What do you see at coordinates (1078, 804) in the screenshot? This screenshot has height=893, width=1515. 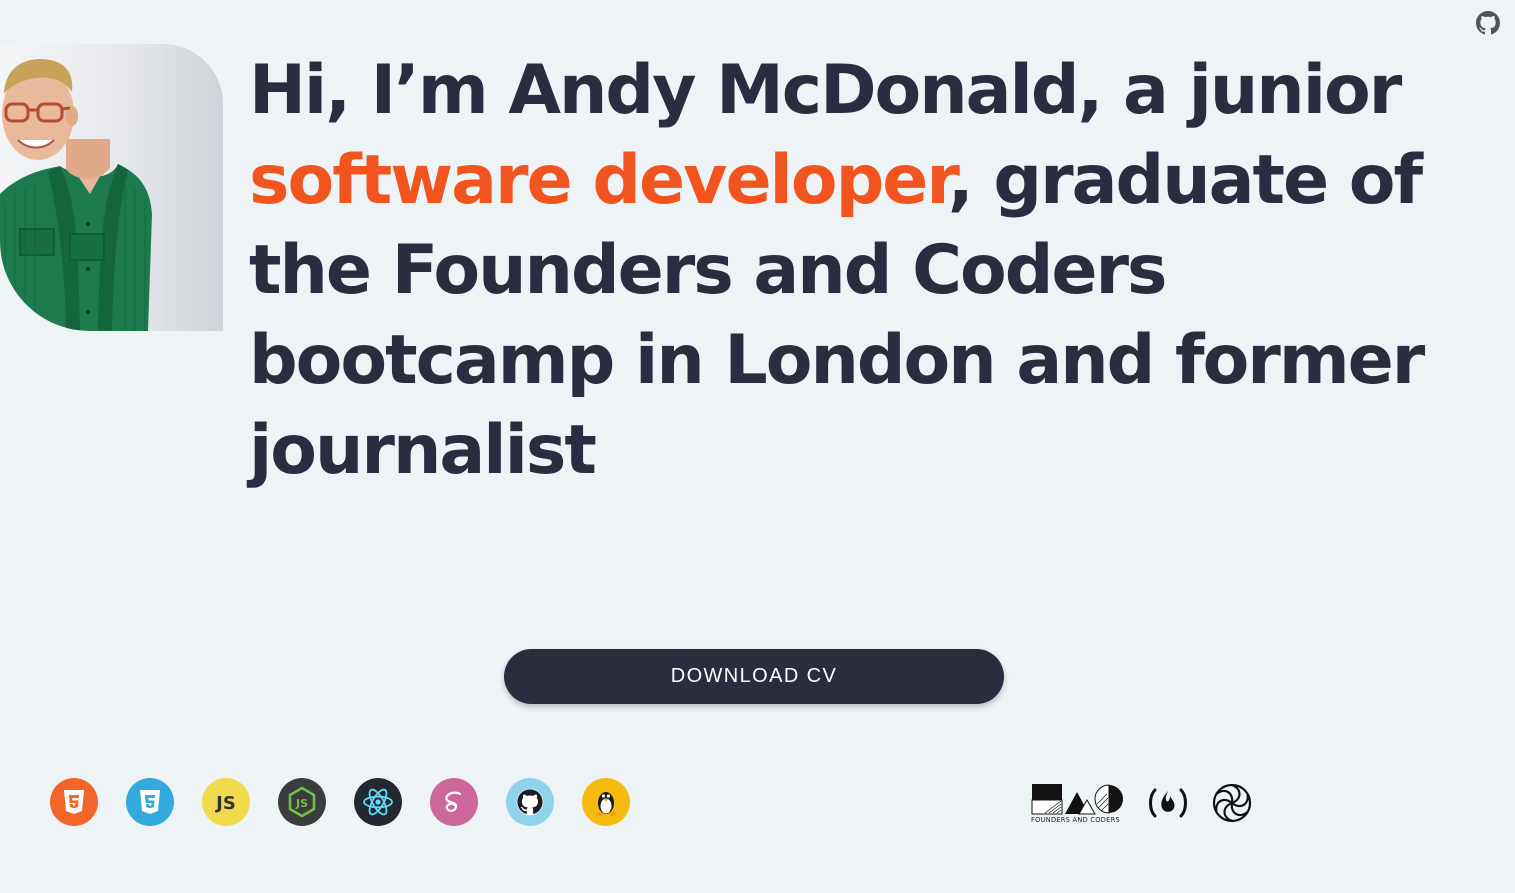 I see `founders-and-coders-logo: FOUNDERS AND CODERS` at bounding box center [1078, 804].